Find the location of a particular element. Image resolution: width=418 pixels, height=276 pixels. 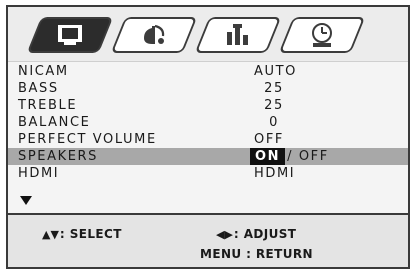

hint-select-text: : SELECT is located at coordinates (90, 234).